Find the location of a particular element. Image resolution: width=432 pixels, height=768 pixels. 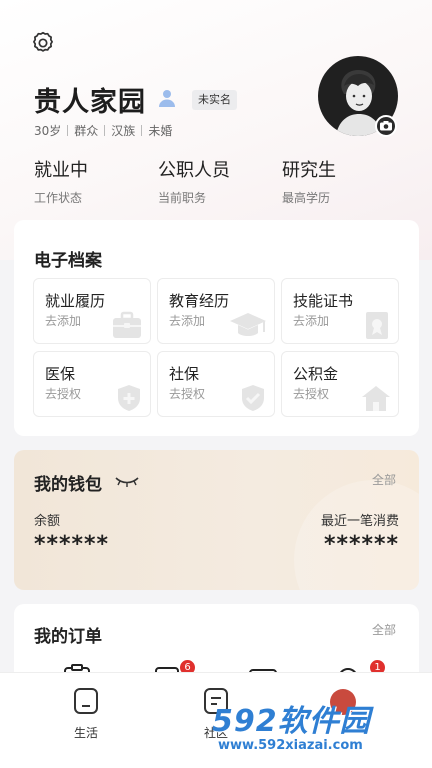

stat-work-status: 就业中 工作状态 is located at coordinates (61, 181).